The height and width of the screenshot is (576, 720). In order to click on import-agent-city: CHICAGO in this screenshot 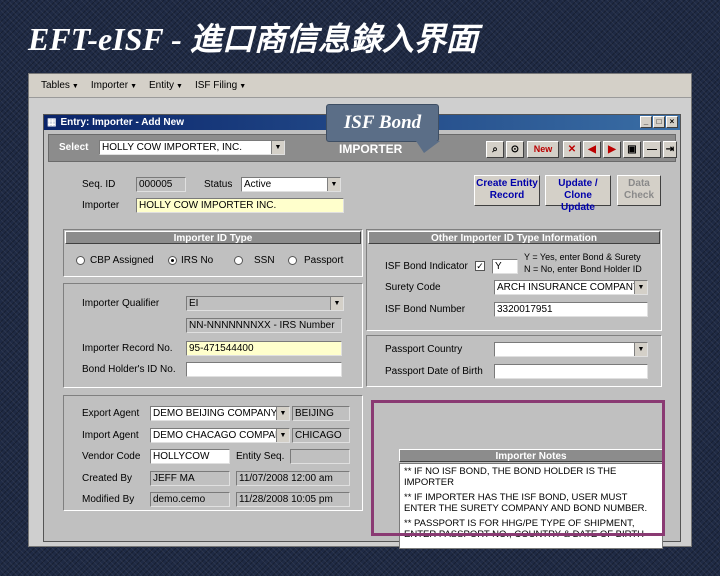, I will do `click(321, 435)`.